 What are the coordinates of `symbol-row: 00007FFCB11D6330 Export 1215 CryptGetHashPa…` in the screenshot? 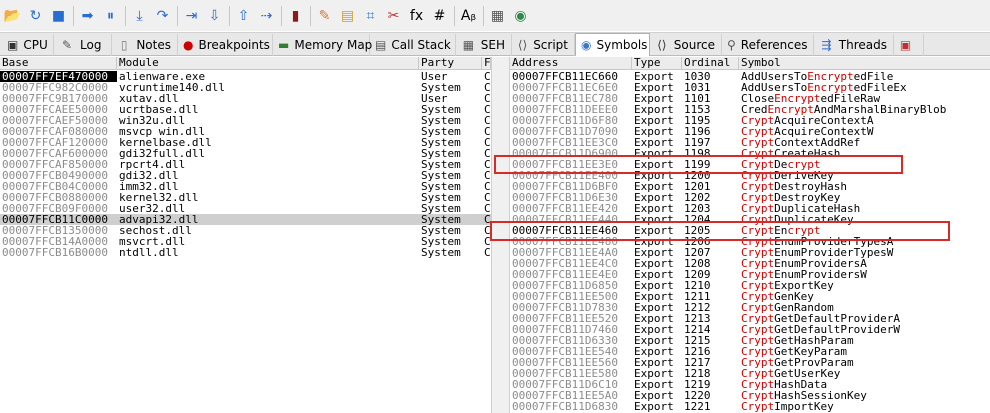 It's located at (750, 340).